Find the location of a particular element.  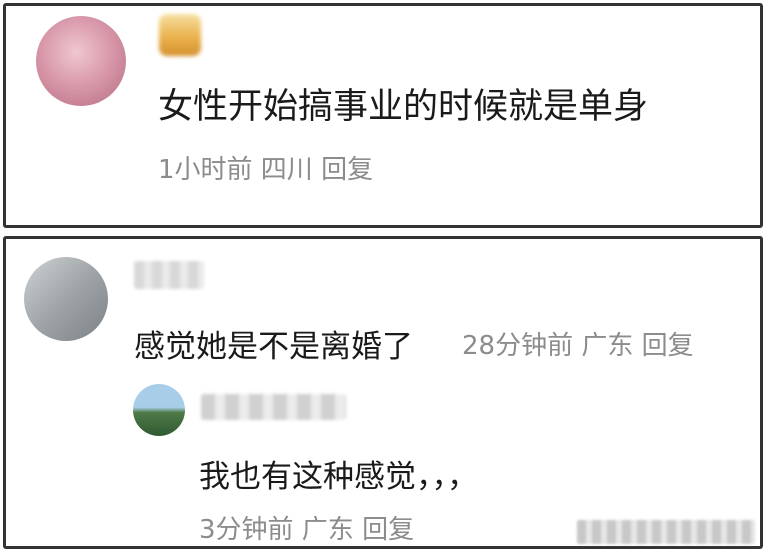

reply-text: 我也有这种感觉，，， is located at coordinates (338, 477).